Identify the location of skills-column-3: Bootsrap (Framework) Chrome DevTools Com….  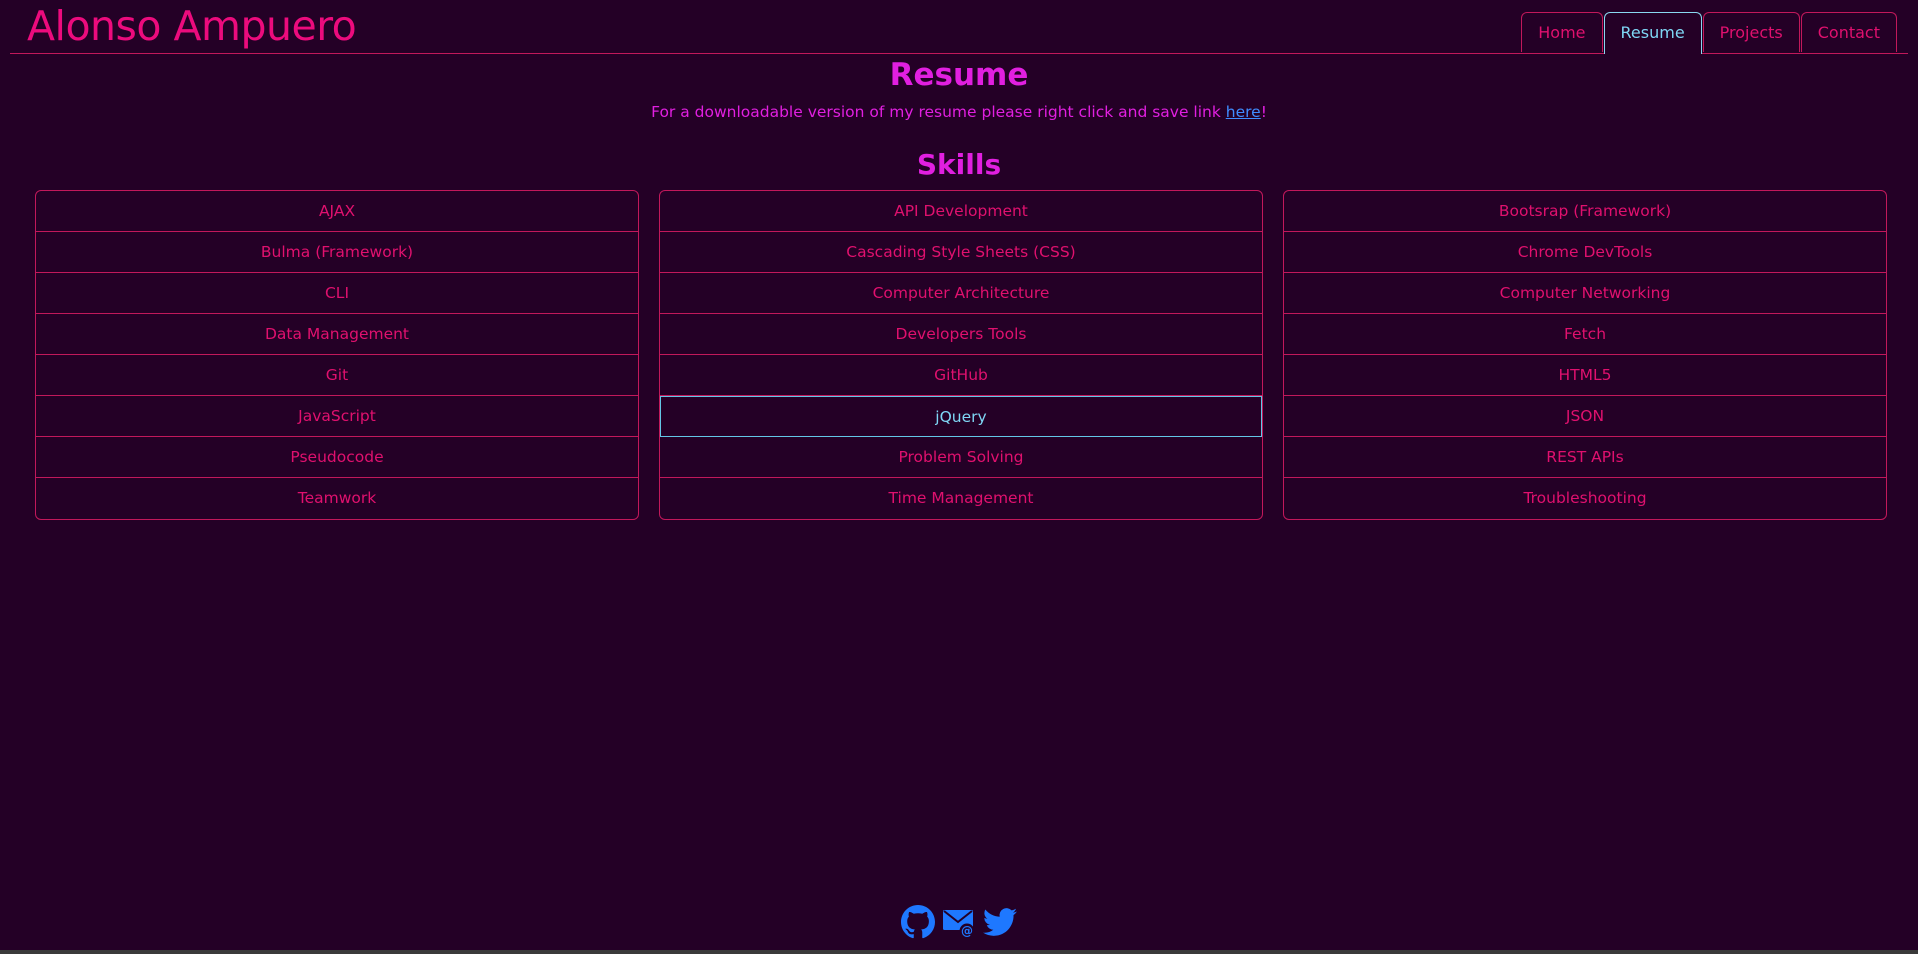
(1585, 355).